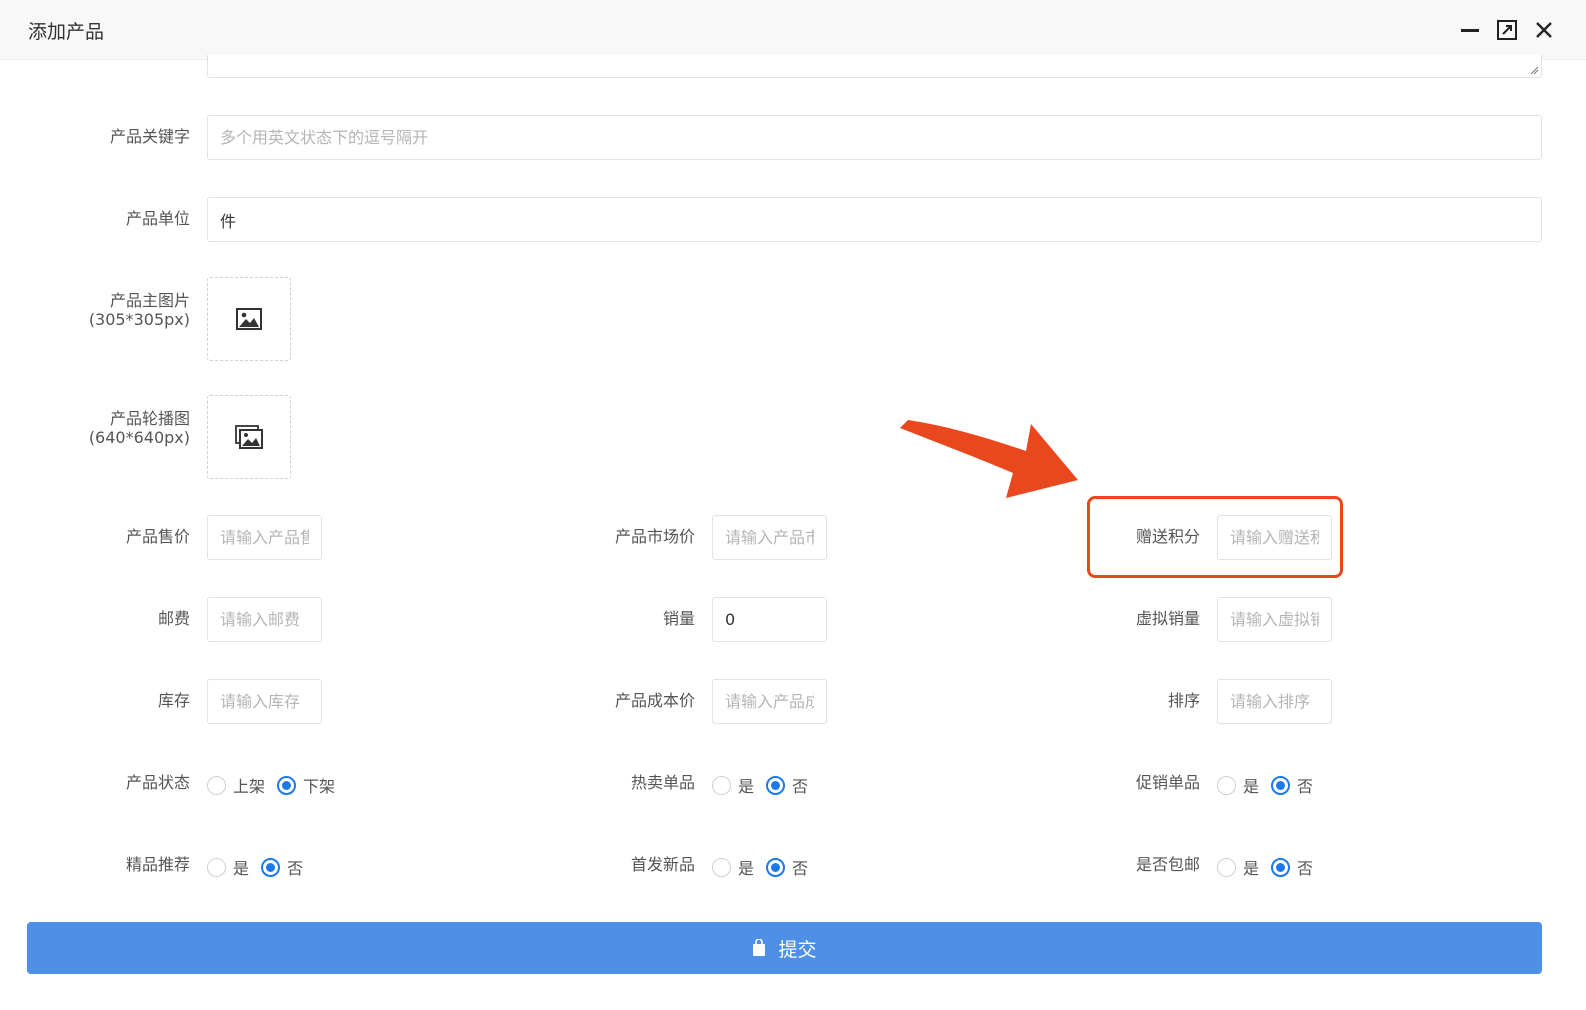  I want to click on carousel-label-line1: 产品轮播图, so click(149, 418).